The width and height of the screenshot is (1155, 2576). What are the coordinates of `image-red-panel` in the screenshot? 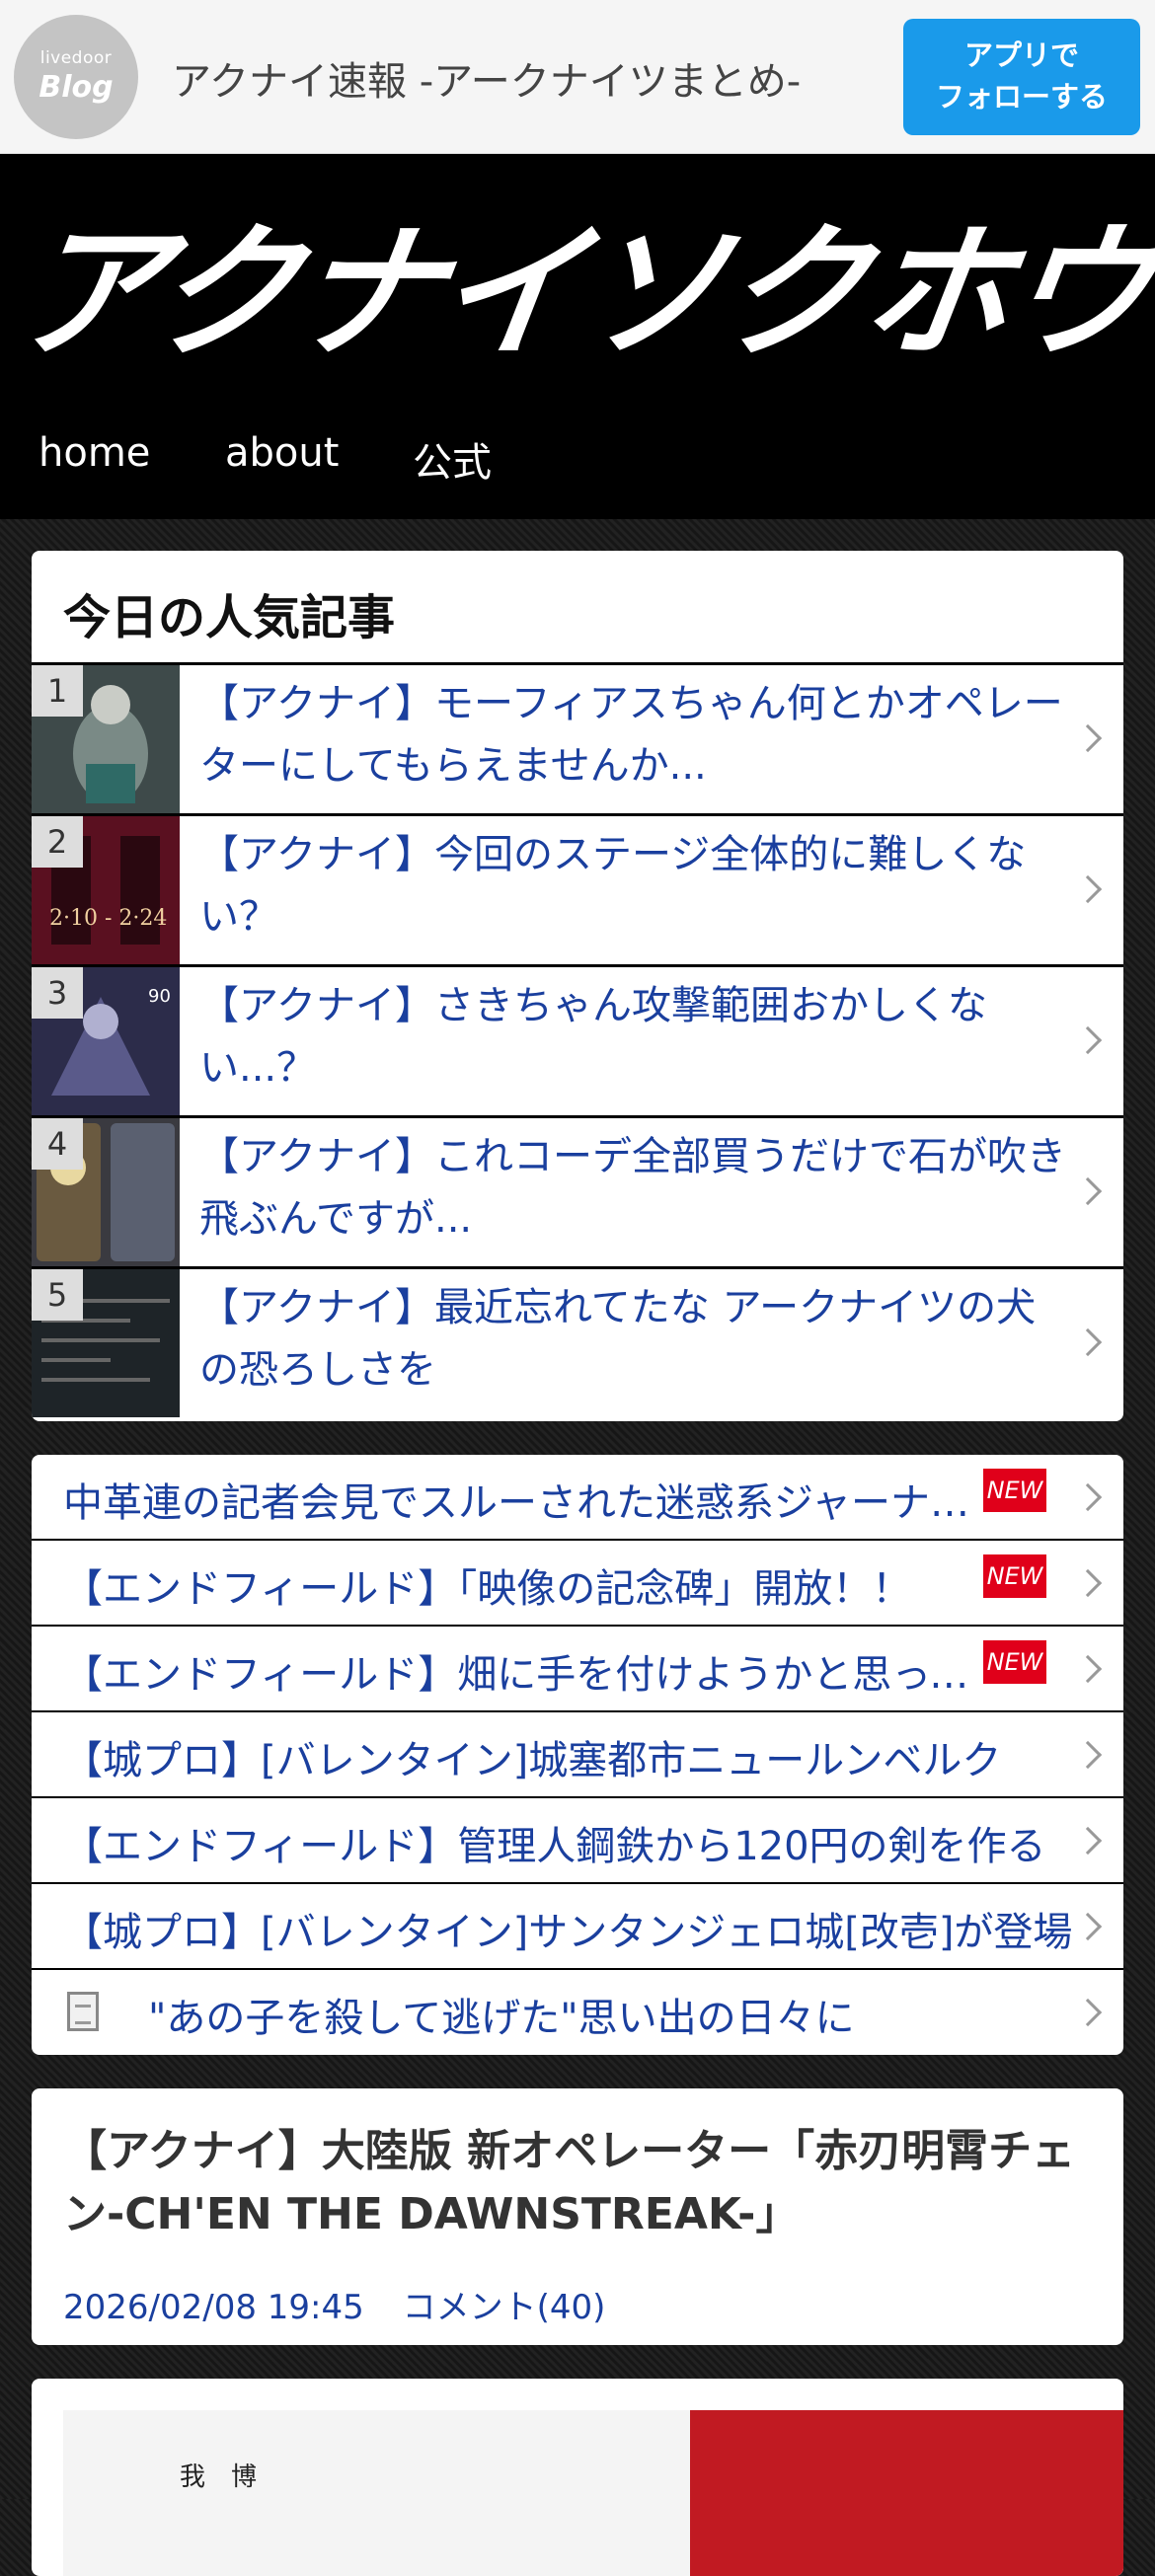 It's located at (906, 2493).